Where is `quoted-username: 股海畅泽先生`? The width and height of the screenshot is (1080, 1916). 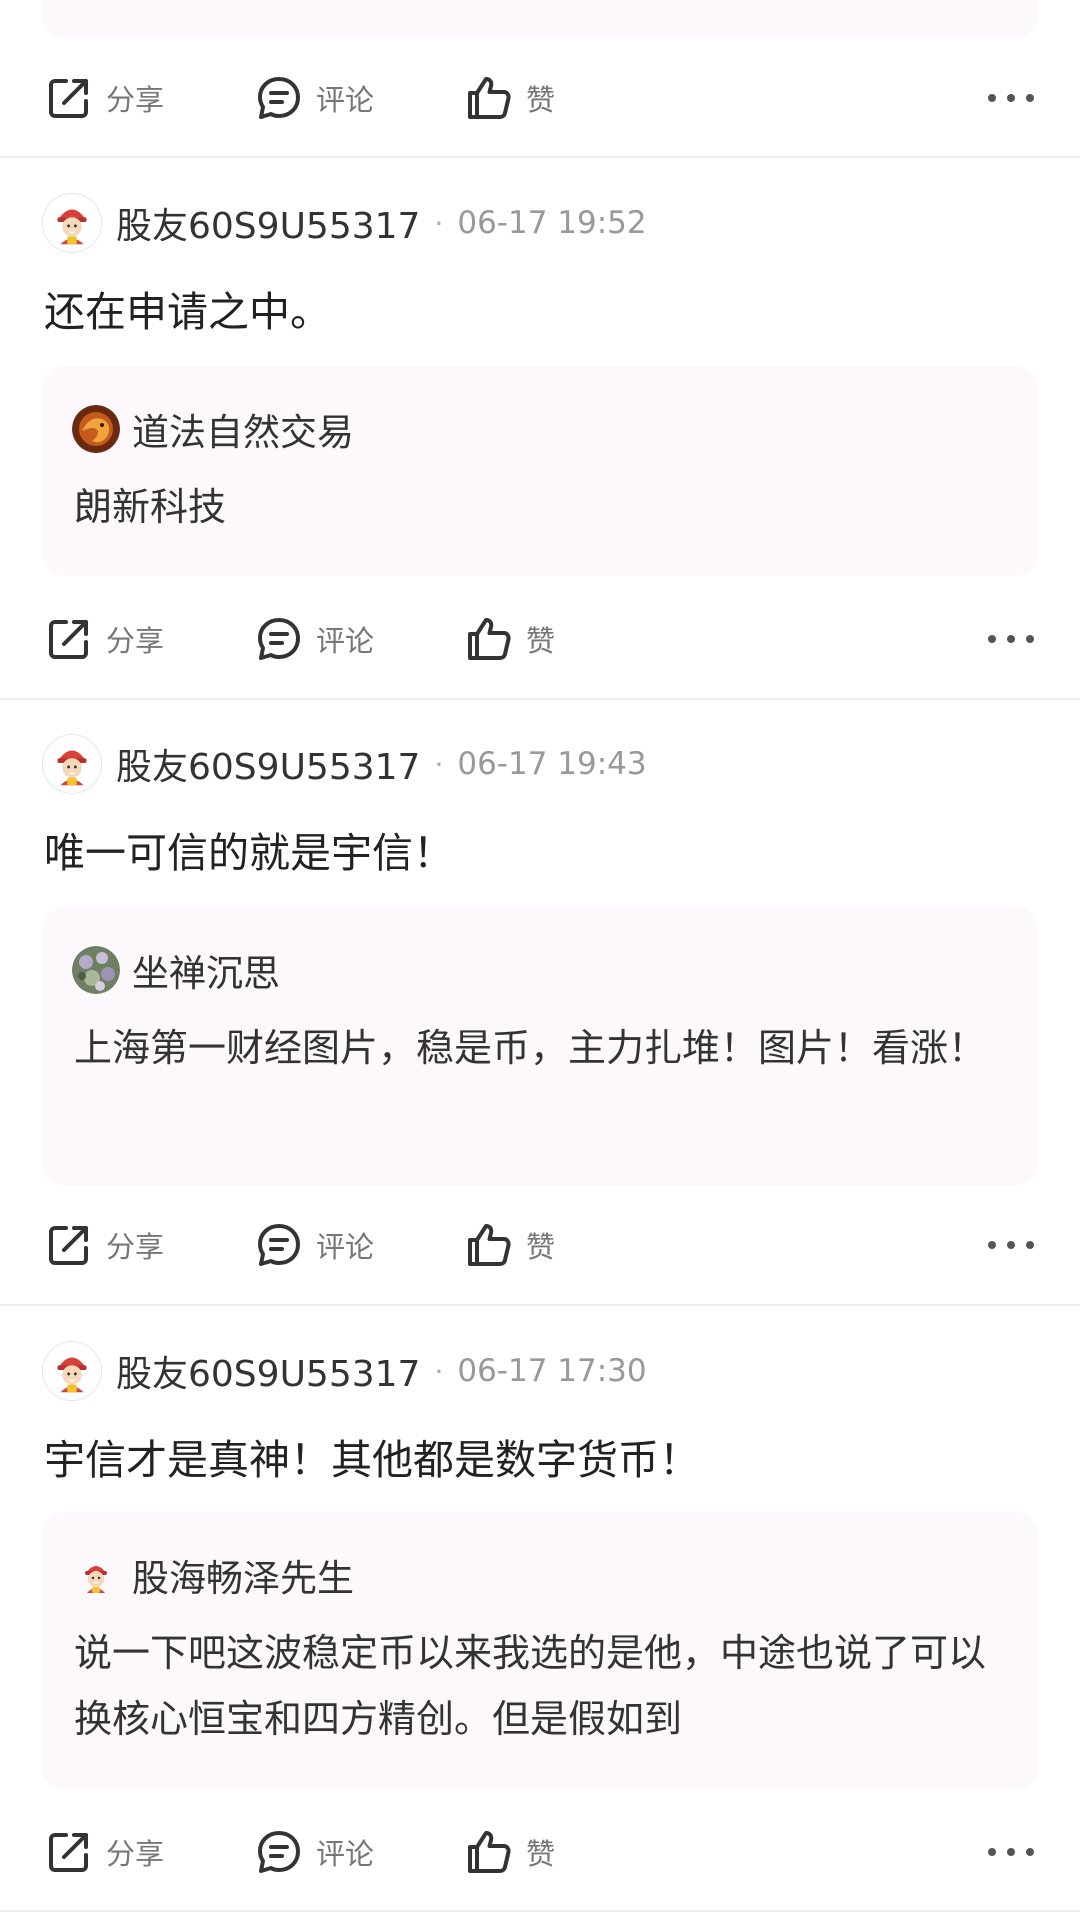 quoted-username: 股海畅泽先生 is located at coordinates (243, 1575).